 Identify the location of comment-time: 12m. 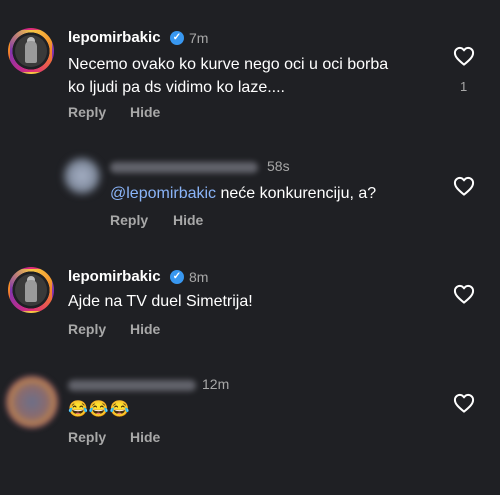
(216, 384).